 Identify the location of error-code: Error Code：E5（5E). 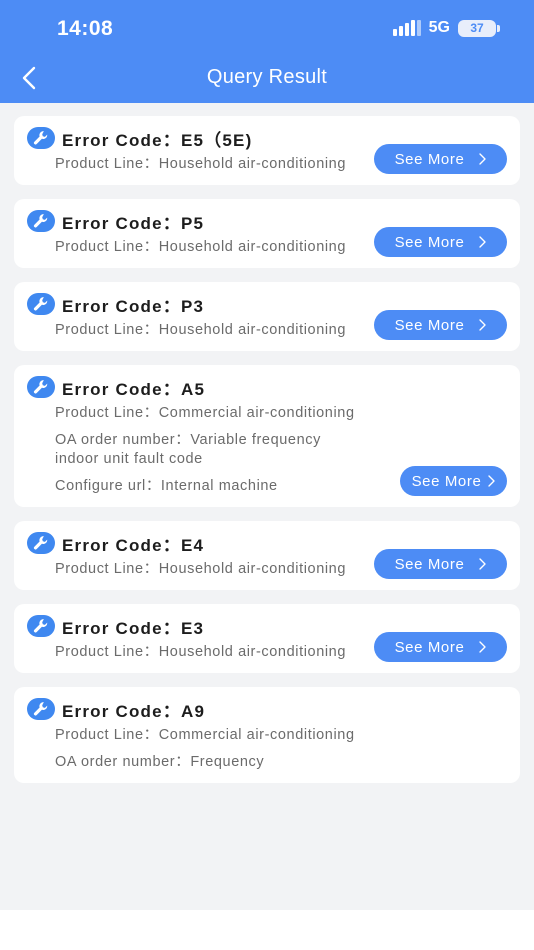
(157, 140).